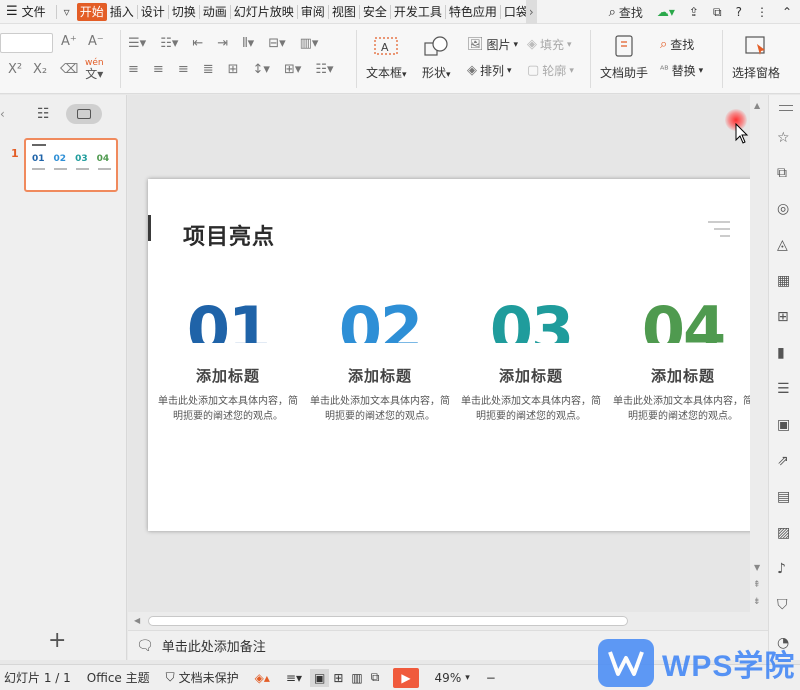 The height and width of the screenshot is (690, 800). I want to click on protection-status: ⛉ 文档未保护, so click(202, 677).